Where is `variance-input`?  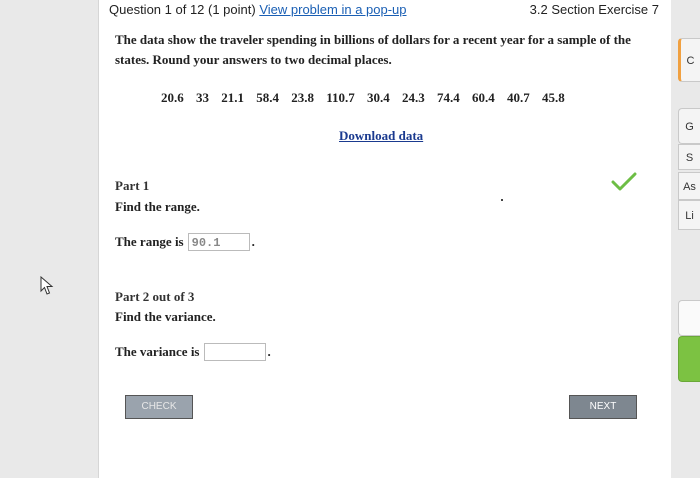 variance-input is located at coordinates (234, 352).